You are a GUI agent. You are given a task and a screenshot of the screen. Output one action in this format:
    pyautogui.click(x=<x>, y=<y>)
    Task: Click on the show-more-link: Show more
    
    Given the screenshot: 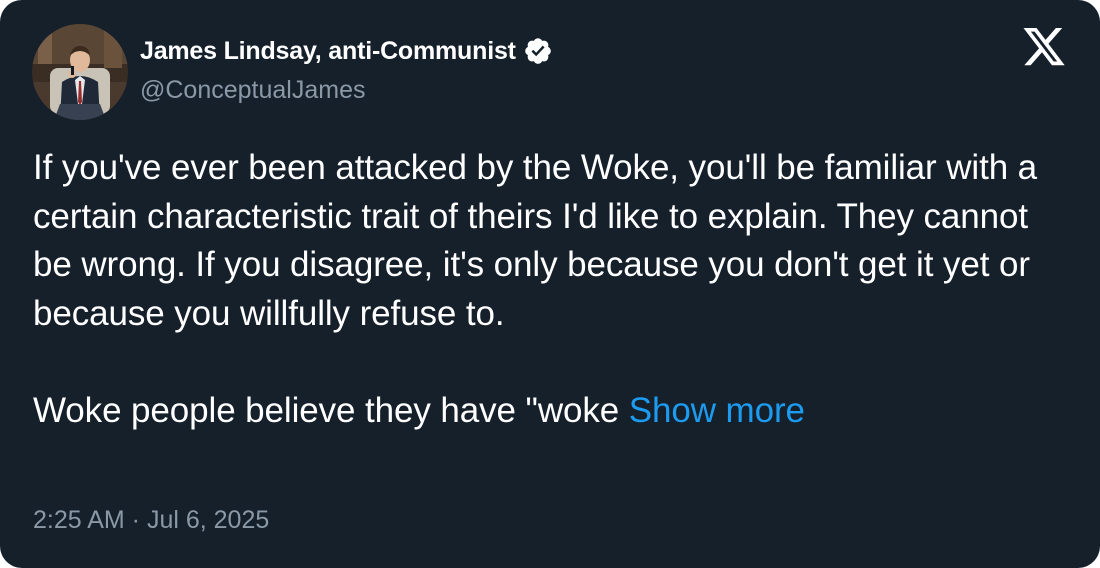 What is the action you would take?
    pyautogui.click(x=717, y=410)
    